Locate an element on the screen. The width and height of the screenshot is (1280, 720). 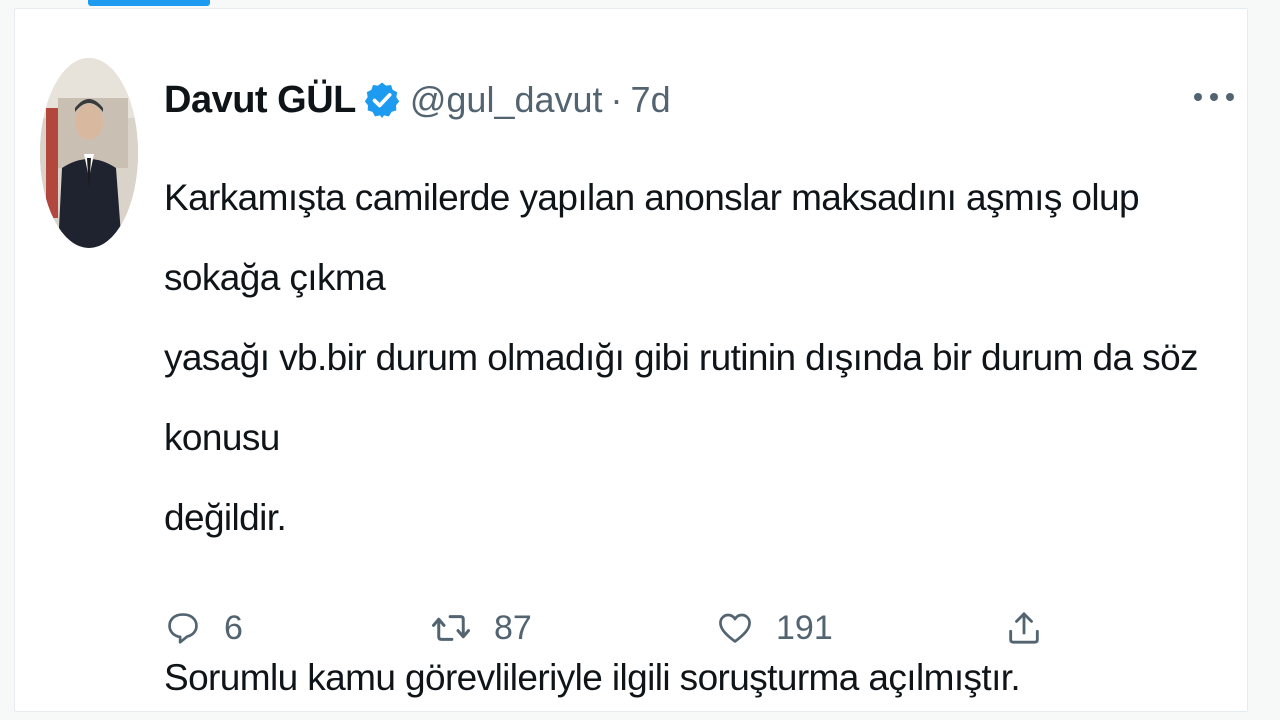
tweet-header: Davut GÜL @gul_davut · 7d is located at coordinates (417, 100).